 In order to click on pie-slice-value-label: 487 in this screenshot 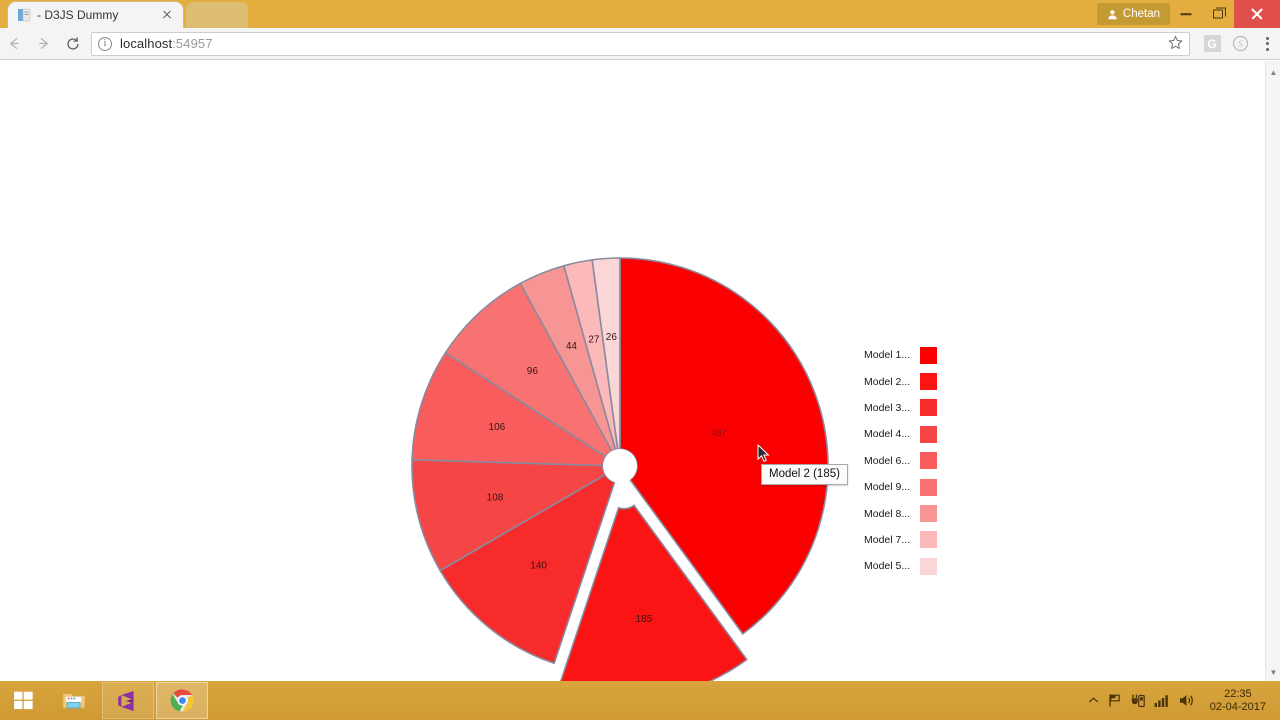, I will do `click(718, 433)`.